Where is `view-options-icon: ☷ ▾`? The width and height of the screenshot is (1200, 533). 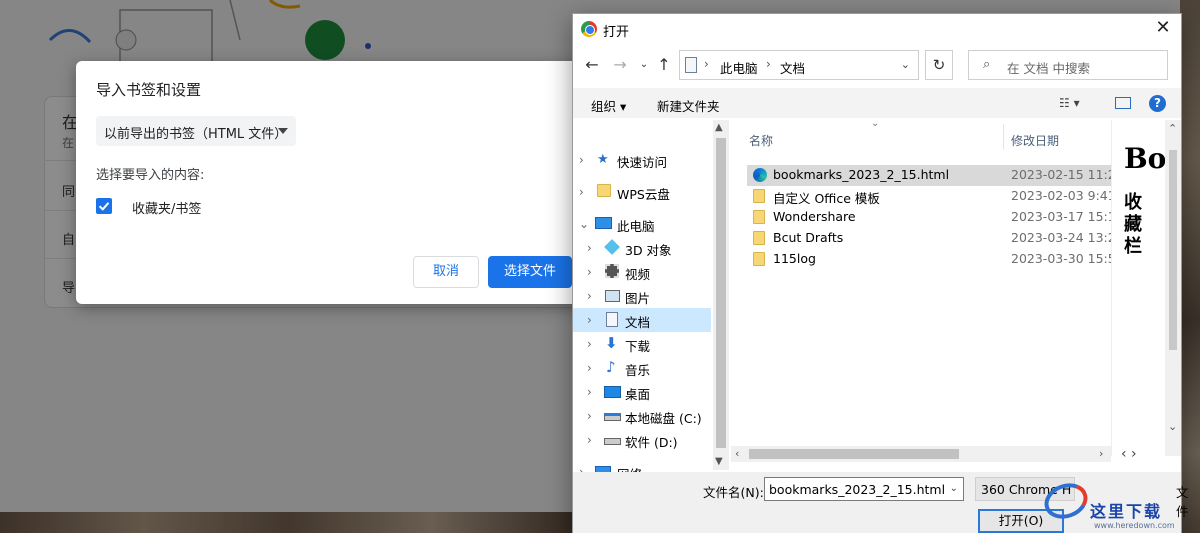 view-options-icon: ☷ ▾ is located at coordinates (1069, 103).